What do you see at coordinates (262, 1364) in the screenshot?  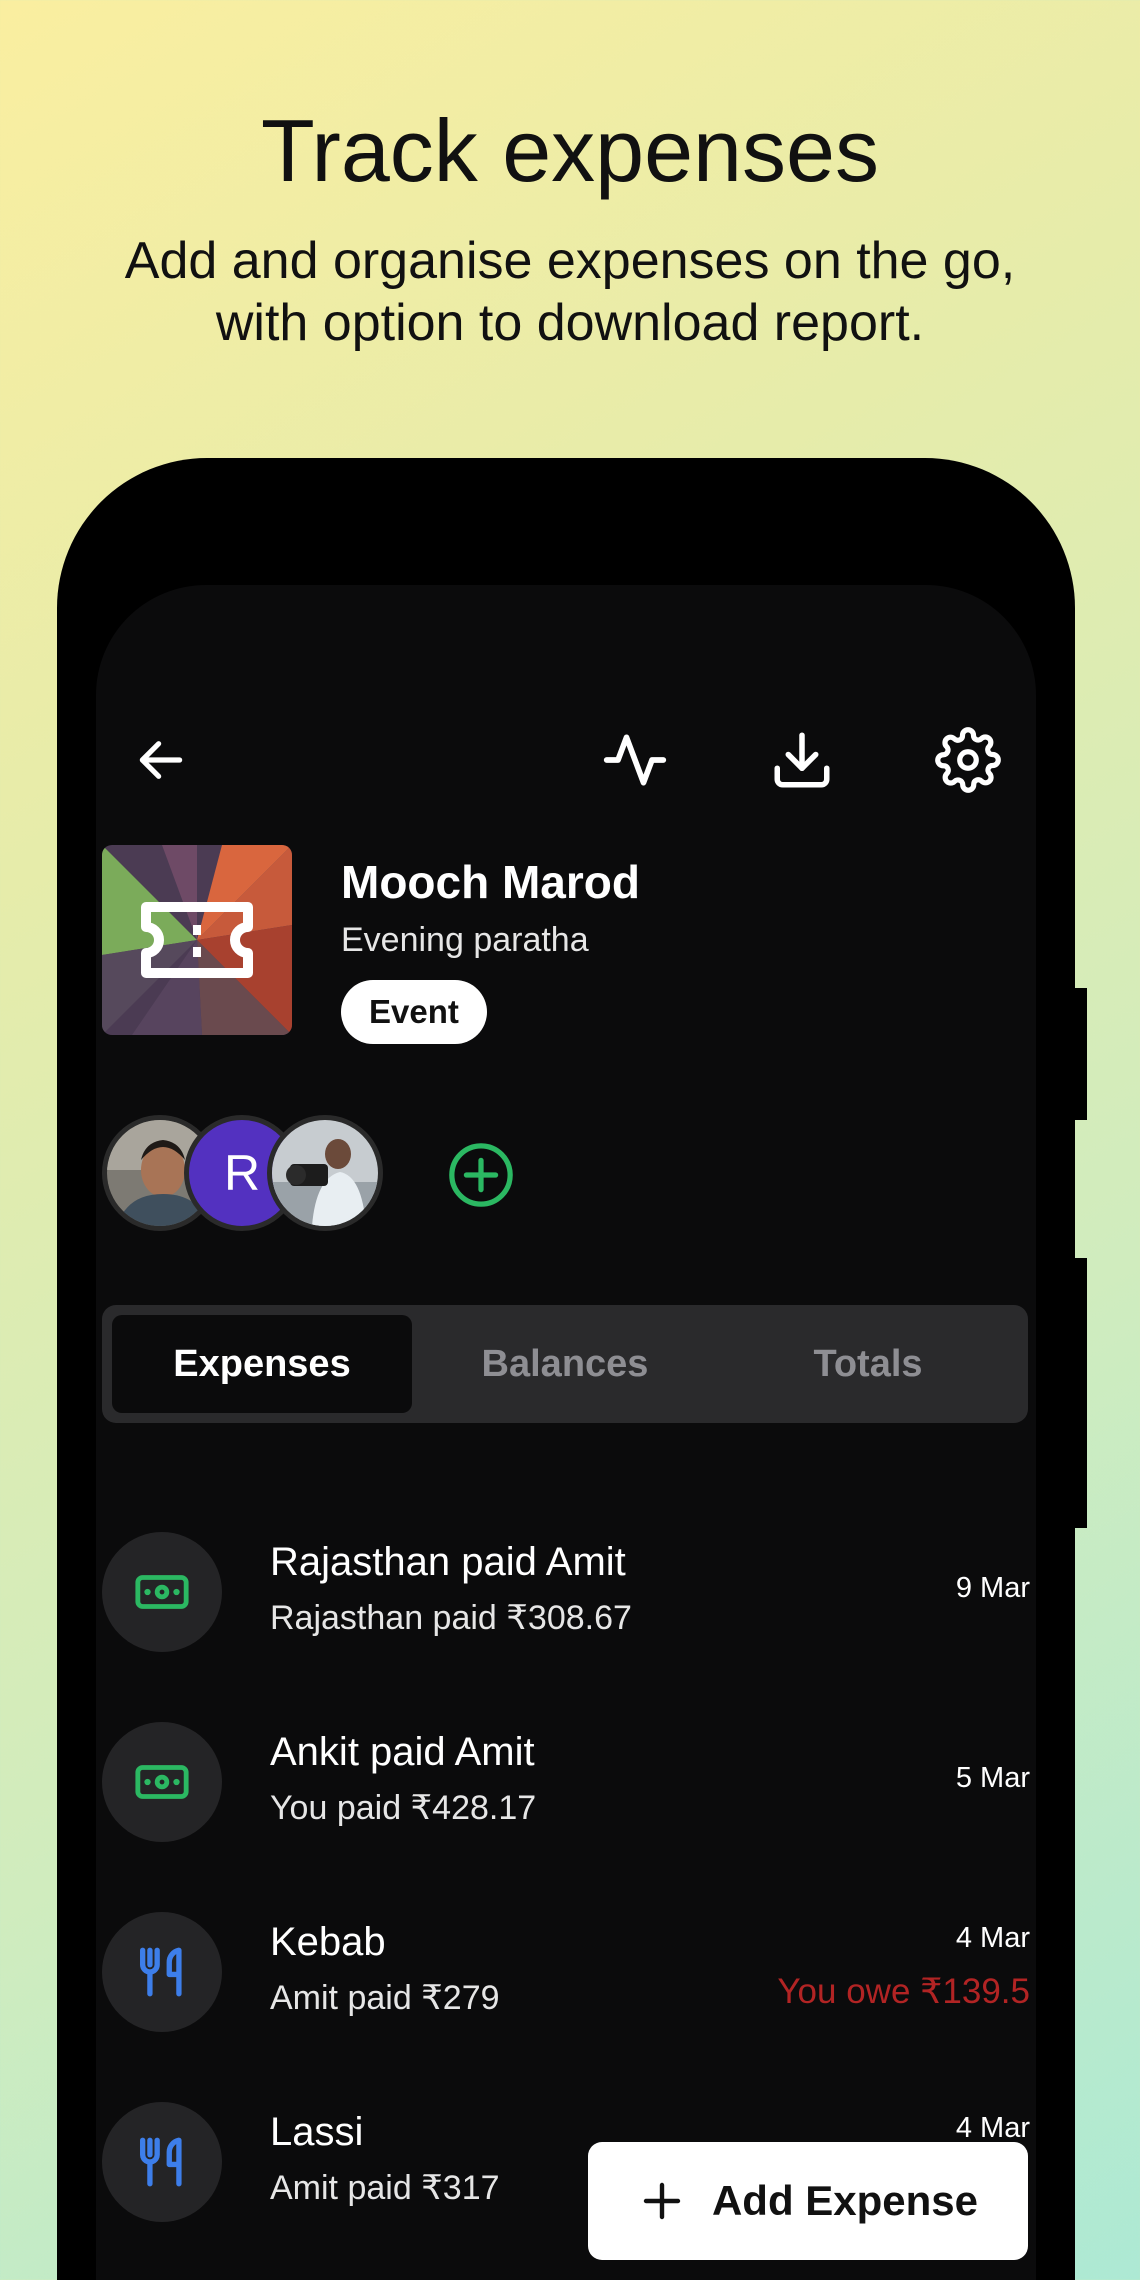 I see `tab-expenses: Expenses` at bounding box center [262, 1364].